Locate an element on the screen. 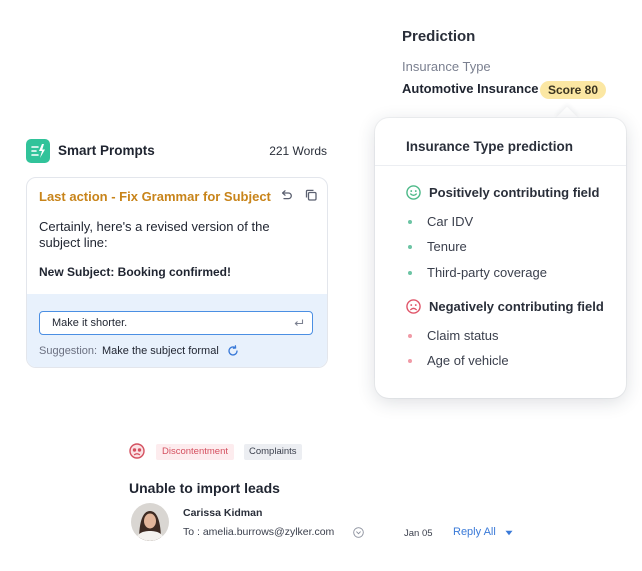  avatar is located at coordinates (150, 522).